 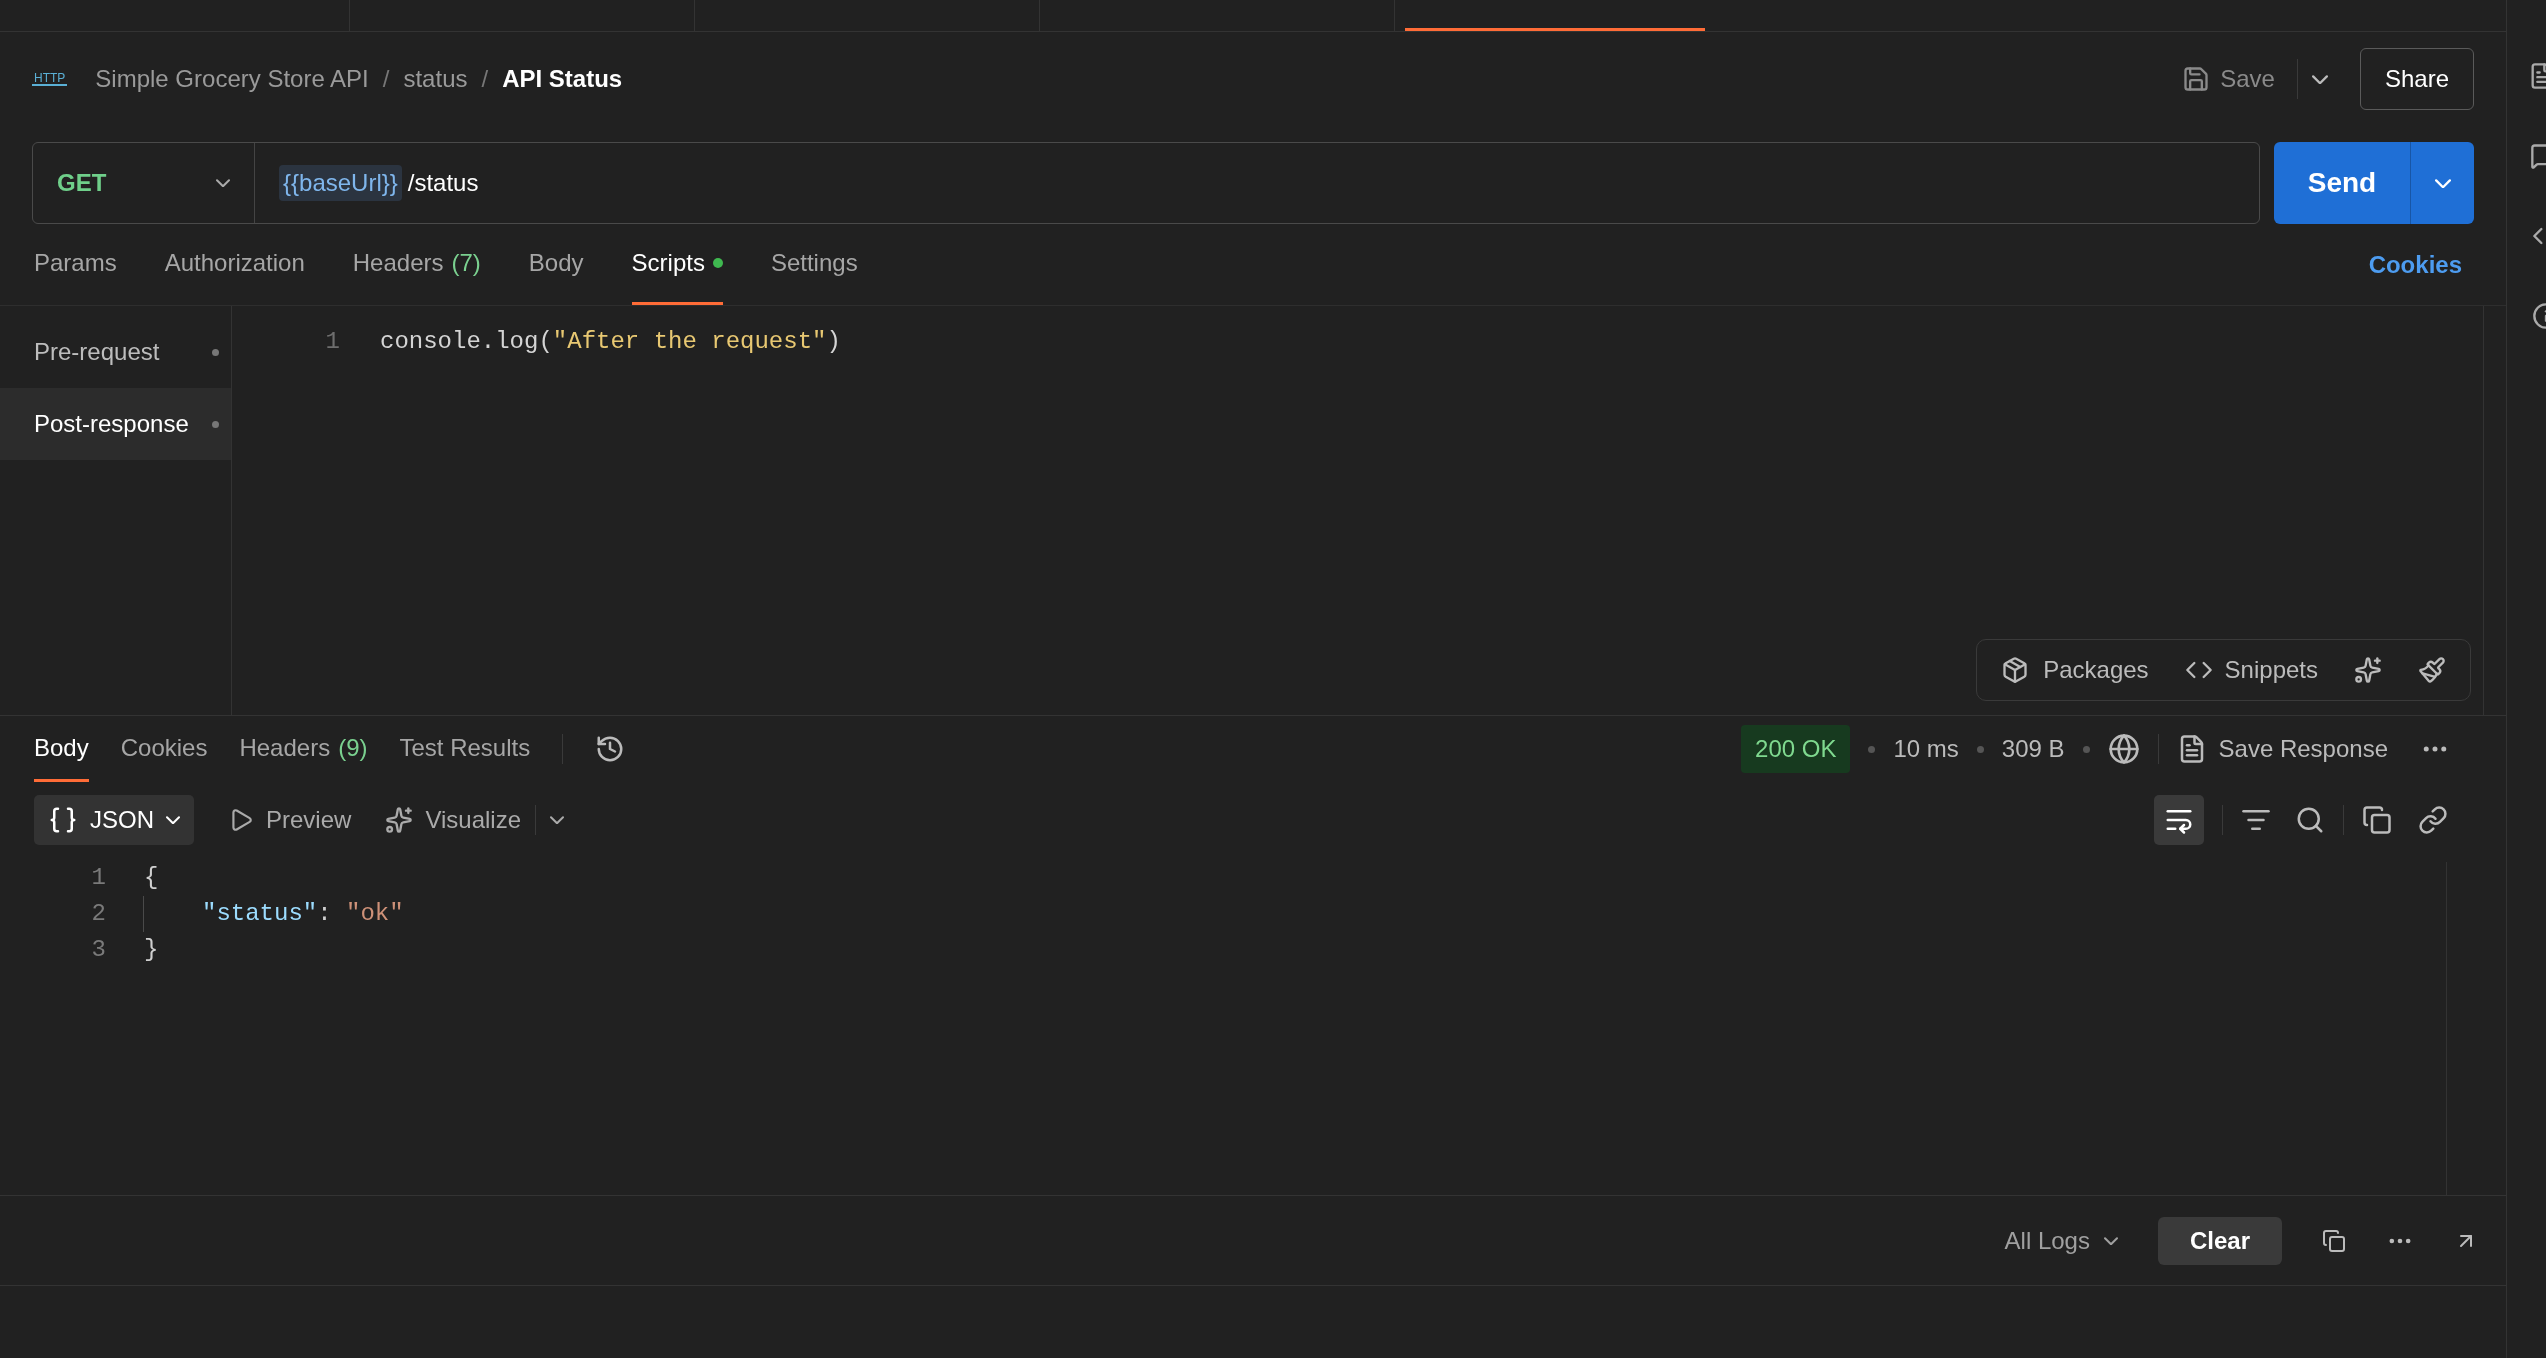 What do you see at coordinates (2123, 749) in the screenshot?
I see `globe-icon` at bounding box center [2123, 749].